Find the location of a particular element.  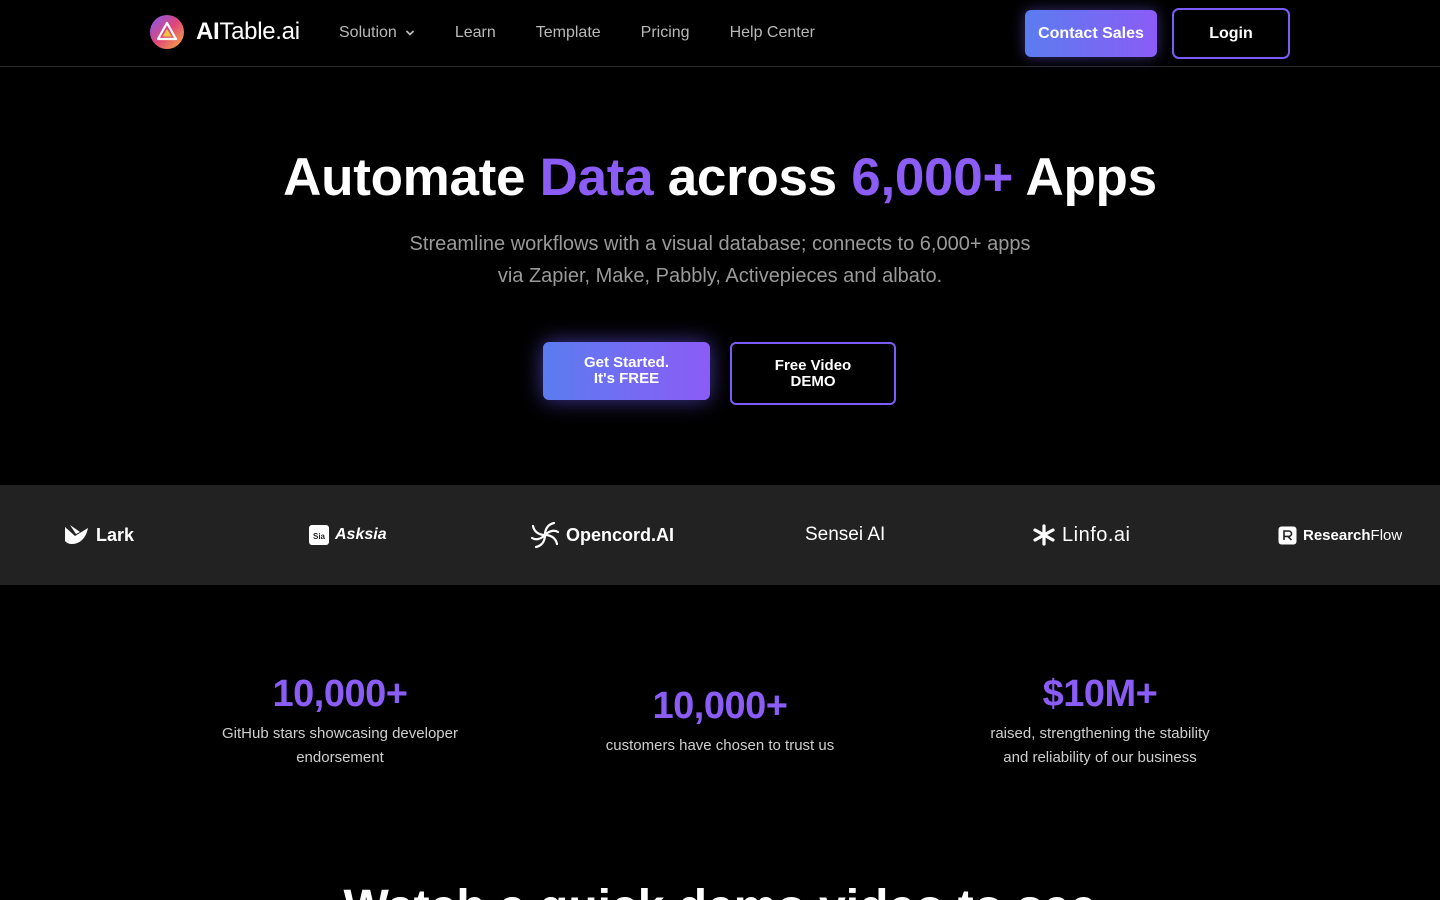

stat-value: $10M+ is located at coordinates (1100, 694).